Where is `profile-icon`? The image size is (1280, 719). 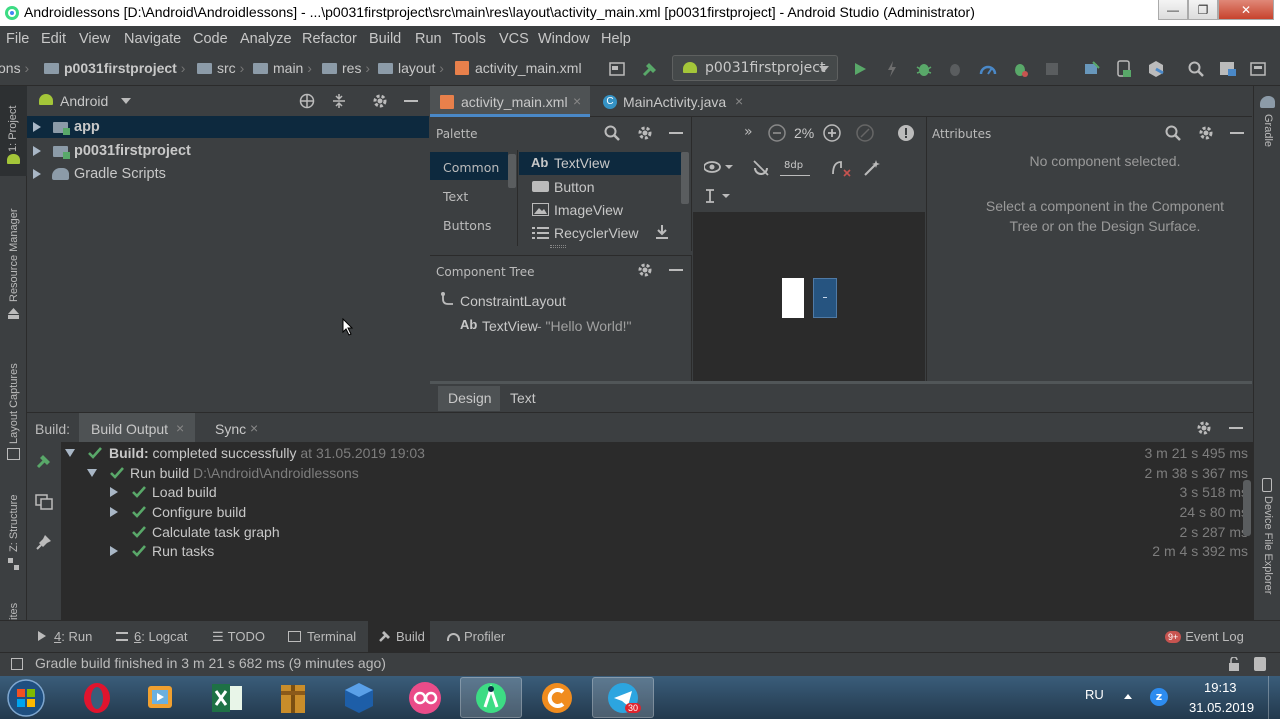
profile-icon is located at coordinates (988, 69).